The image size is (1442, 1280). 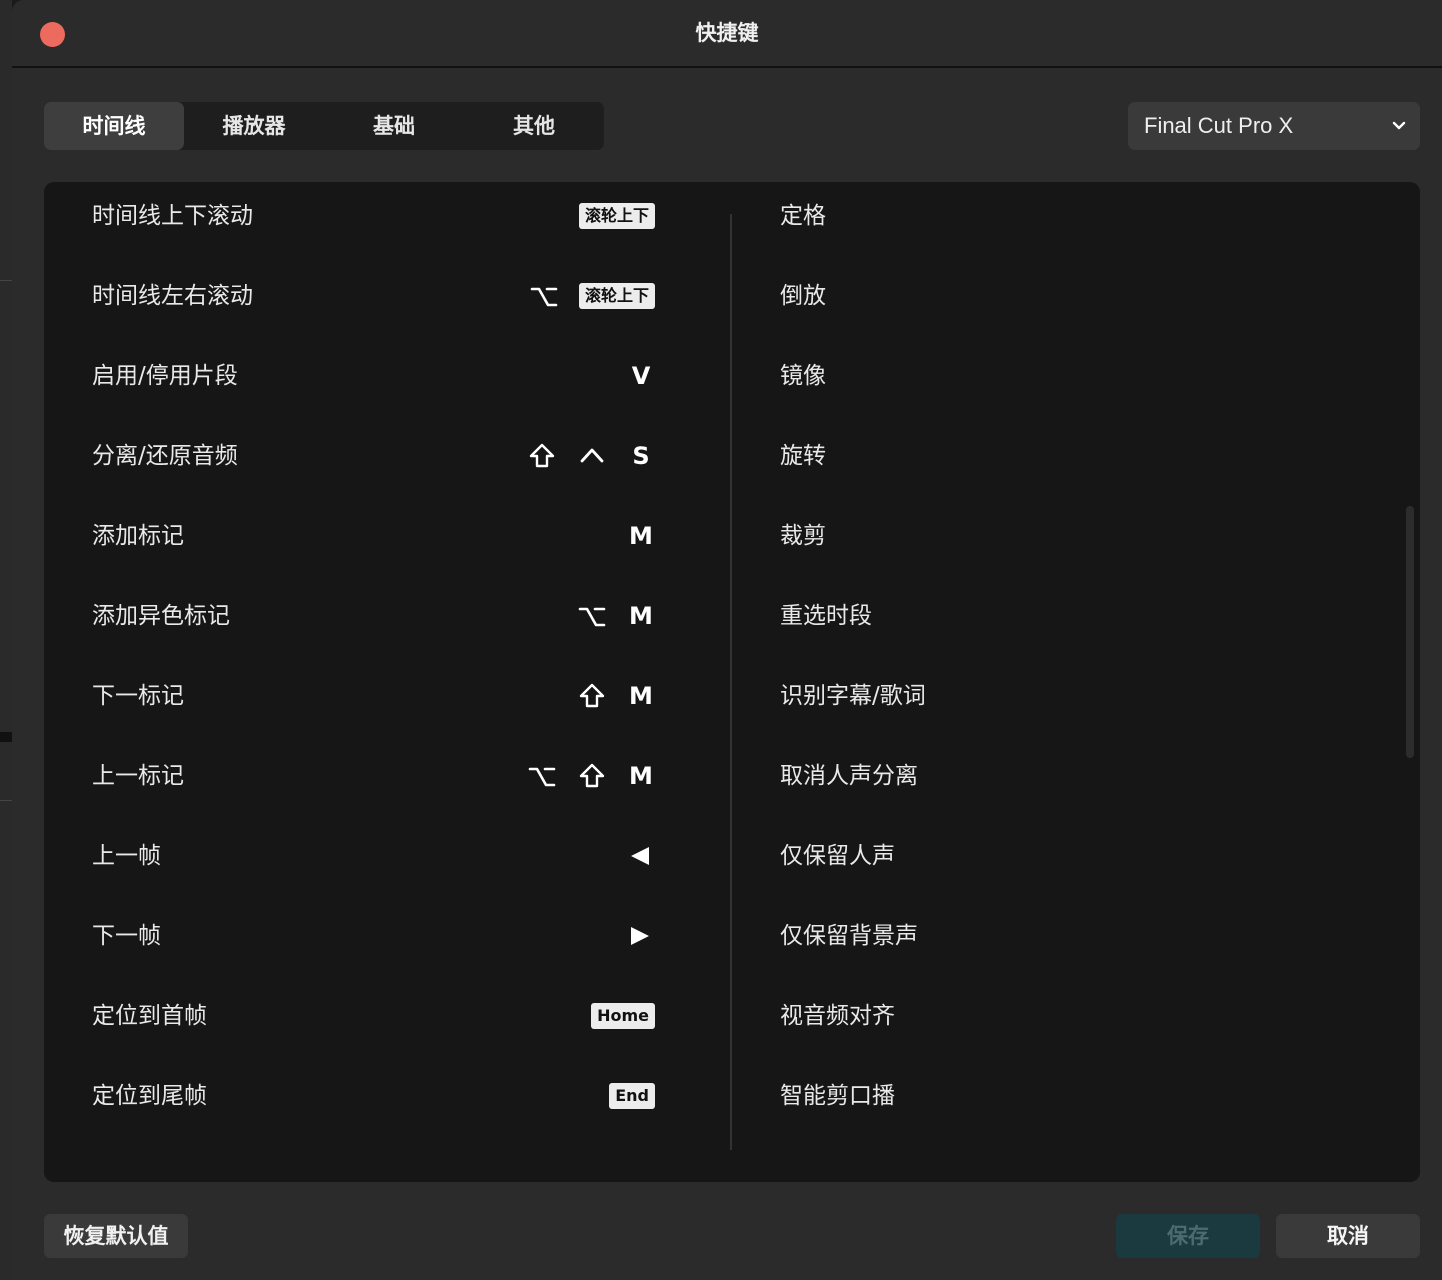 I want to click on shortcut-name: 上一帧, so click(x=126, y=856).